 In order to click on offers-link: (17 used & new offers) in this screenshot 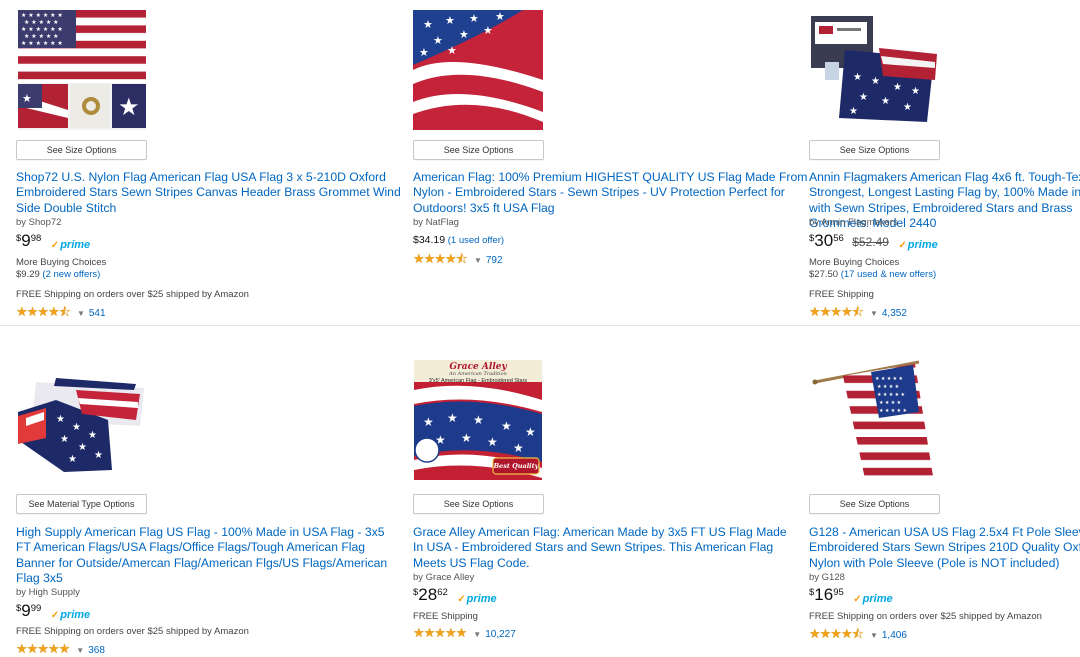, I will do `click(888, 274)`.